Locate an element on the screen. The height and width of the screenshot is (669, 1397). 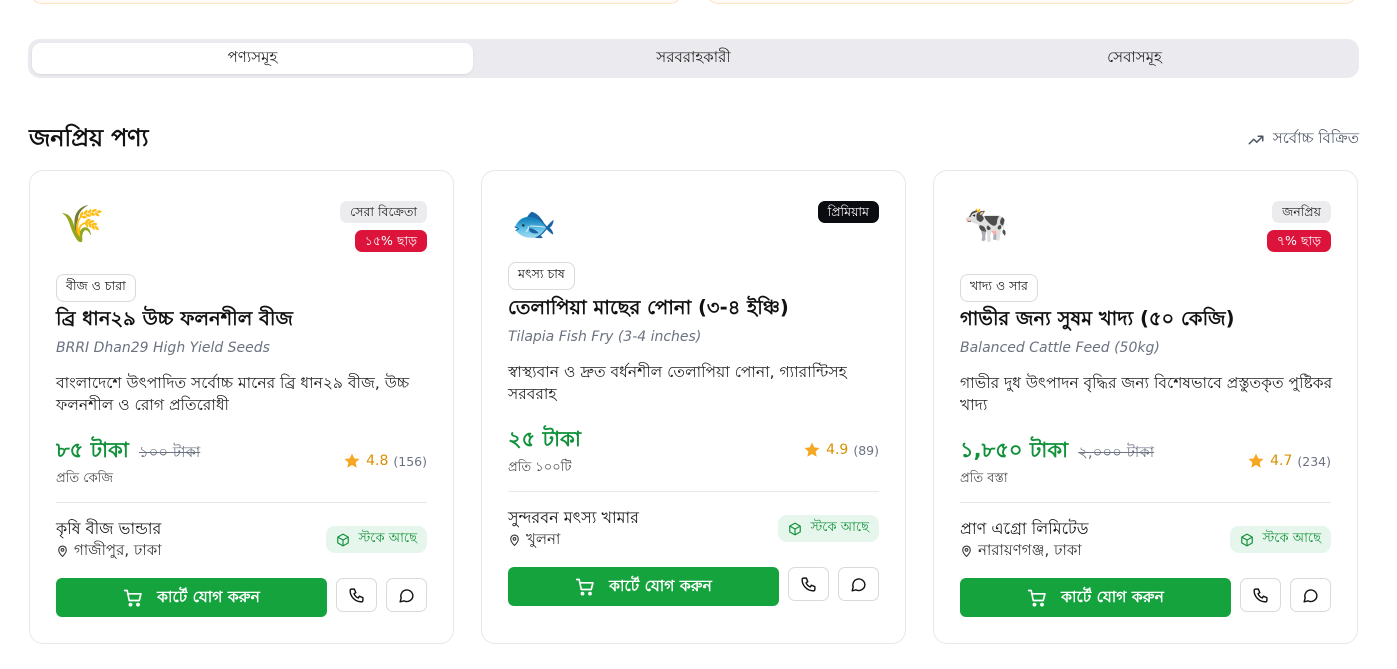
price-unit: প্রতি কেজি is located at coordinates (85, 478).